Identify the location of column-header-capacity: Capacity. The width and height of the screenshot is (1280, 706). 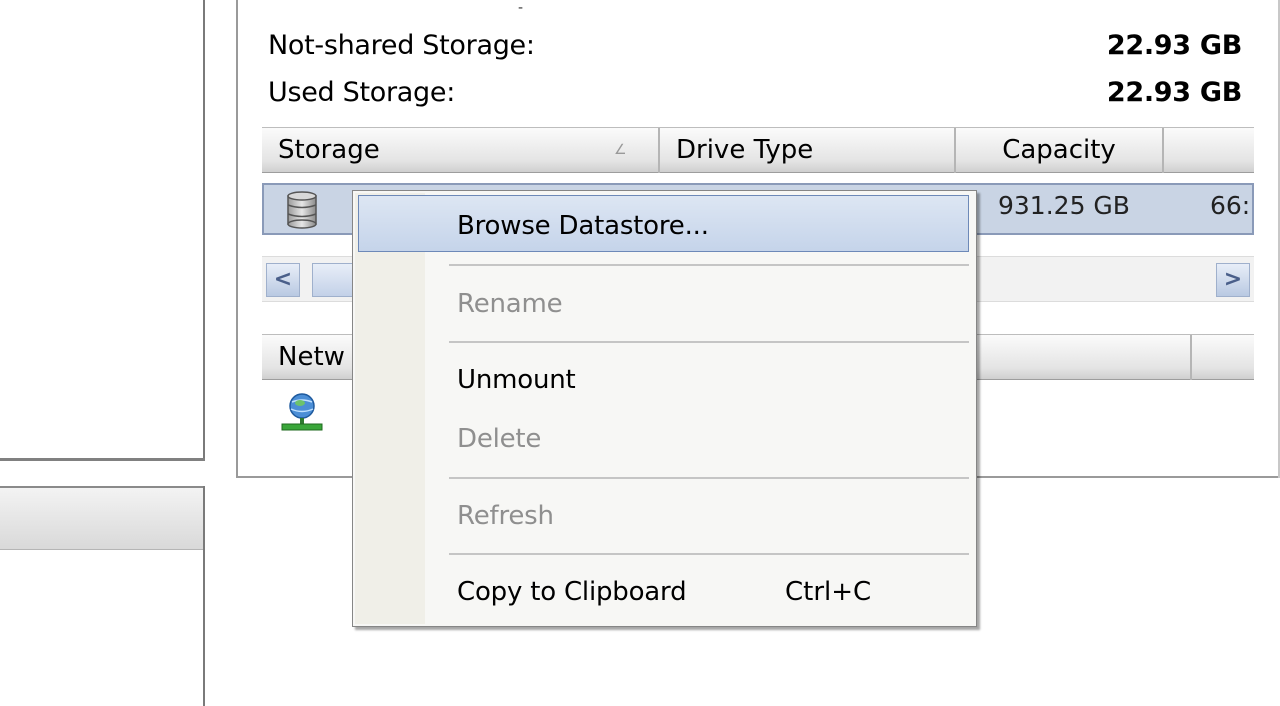
(1060, 150).